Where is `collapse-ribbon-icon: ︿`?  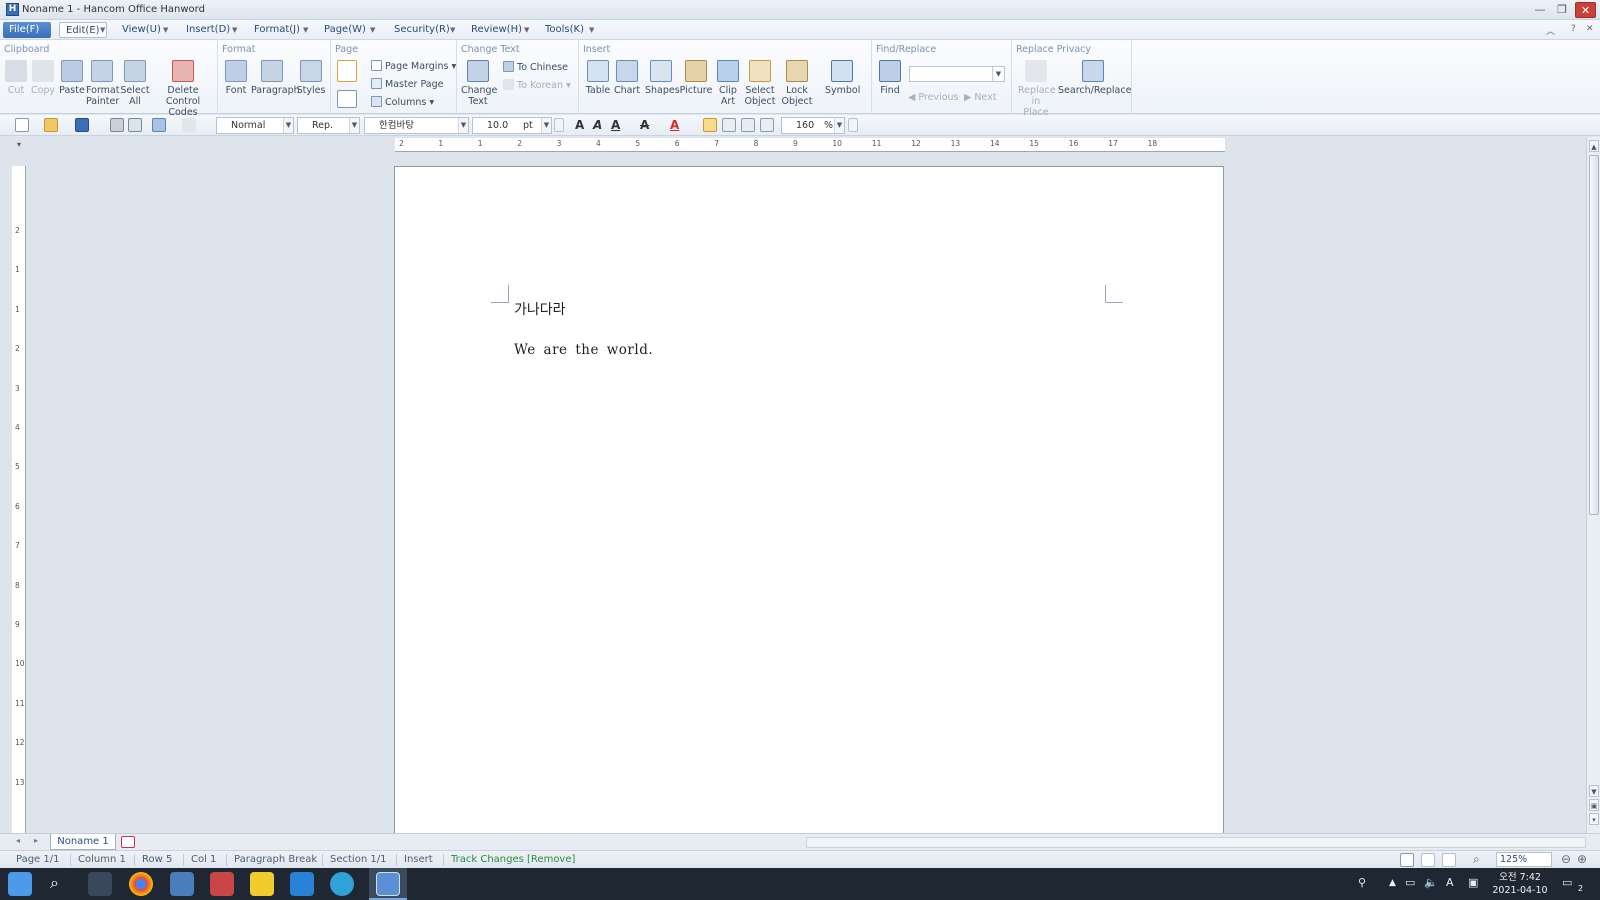
collapse-ribbon-icon: ︿ is located at coordinates (1550, 30).